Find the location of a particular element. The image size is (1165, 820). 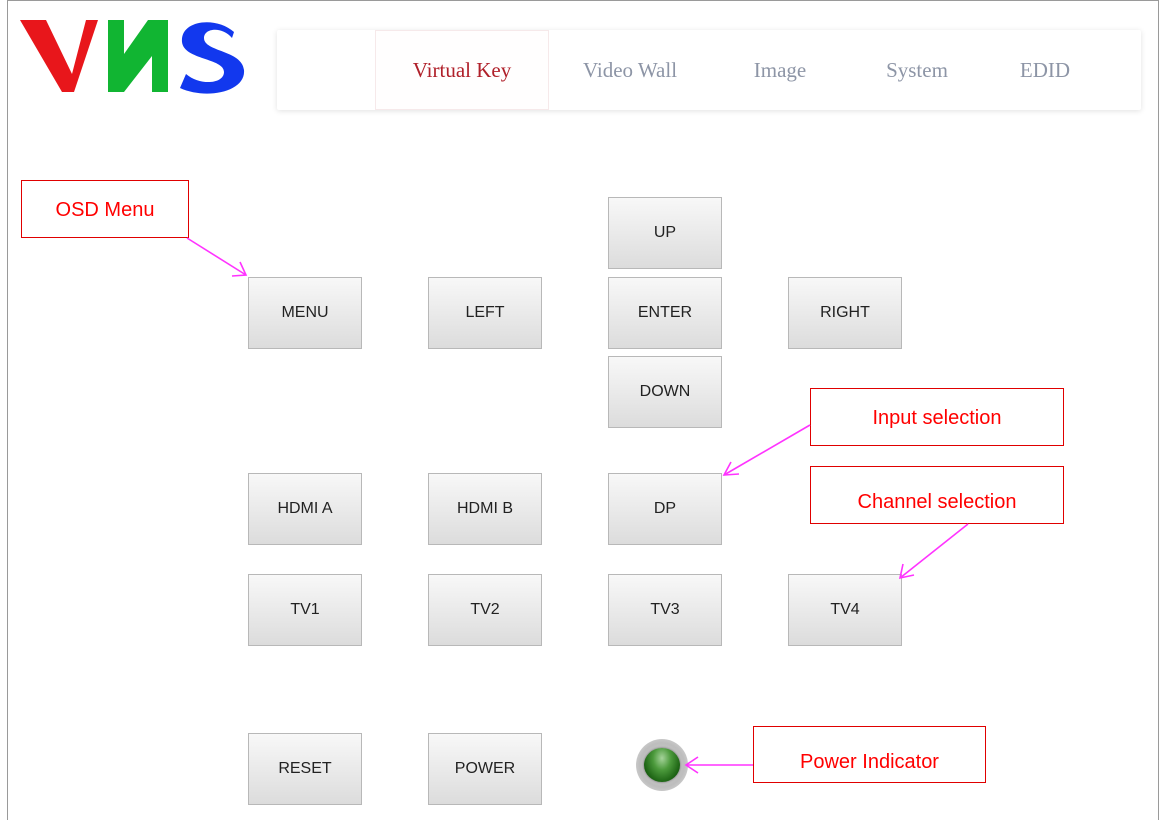

tab-video-wall: Video Wall is located at coordinates (630, 70).